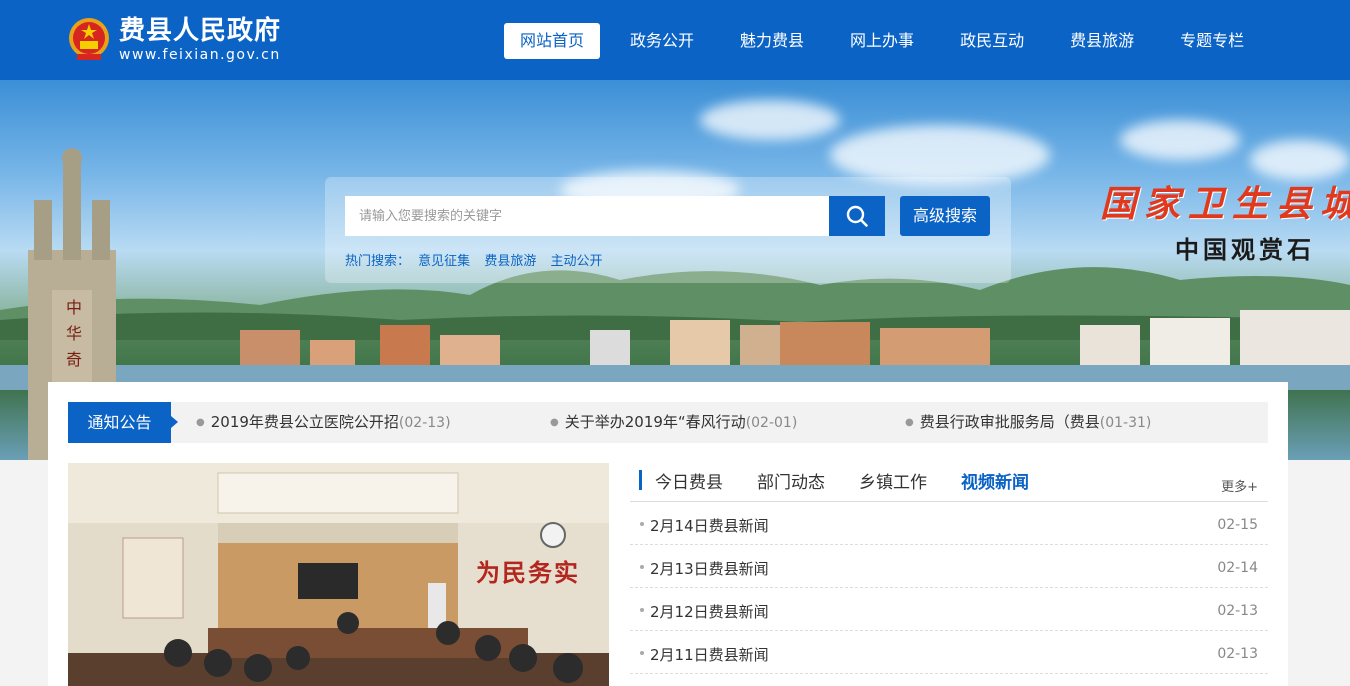  I want to click on more-link: 更多+, so click(1239, 485).